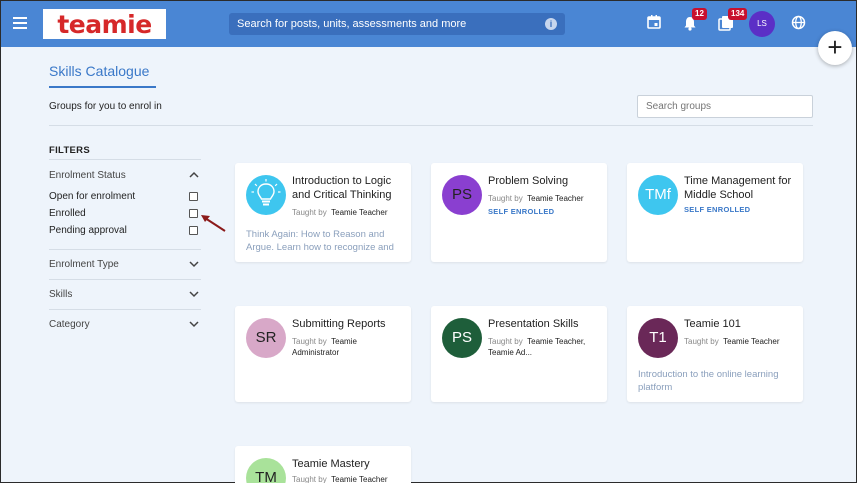  Describe the element at coordinates (84, 264) in the screenshot. I see `filter-enrolment-type: Enrolment Type` at that location.